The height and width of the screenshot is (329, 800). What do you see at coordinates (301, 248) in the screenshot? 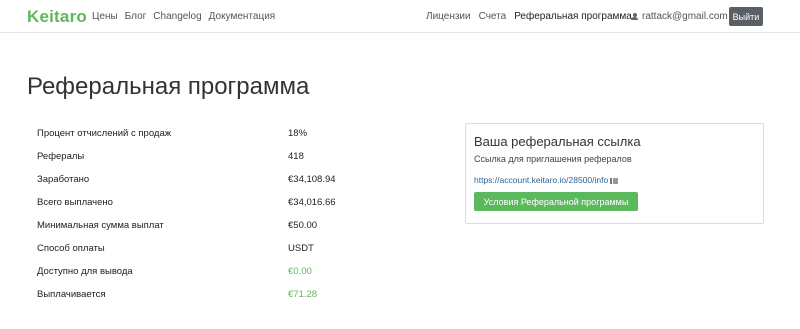
I see `stat-value: USDT` at bounding box center [301, 248].